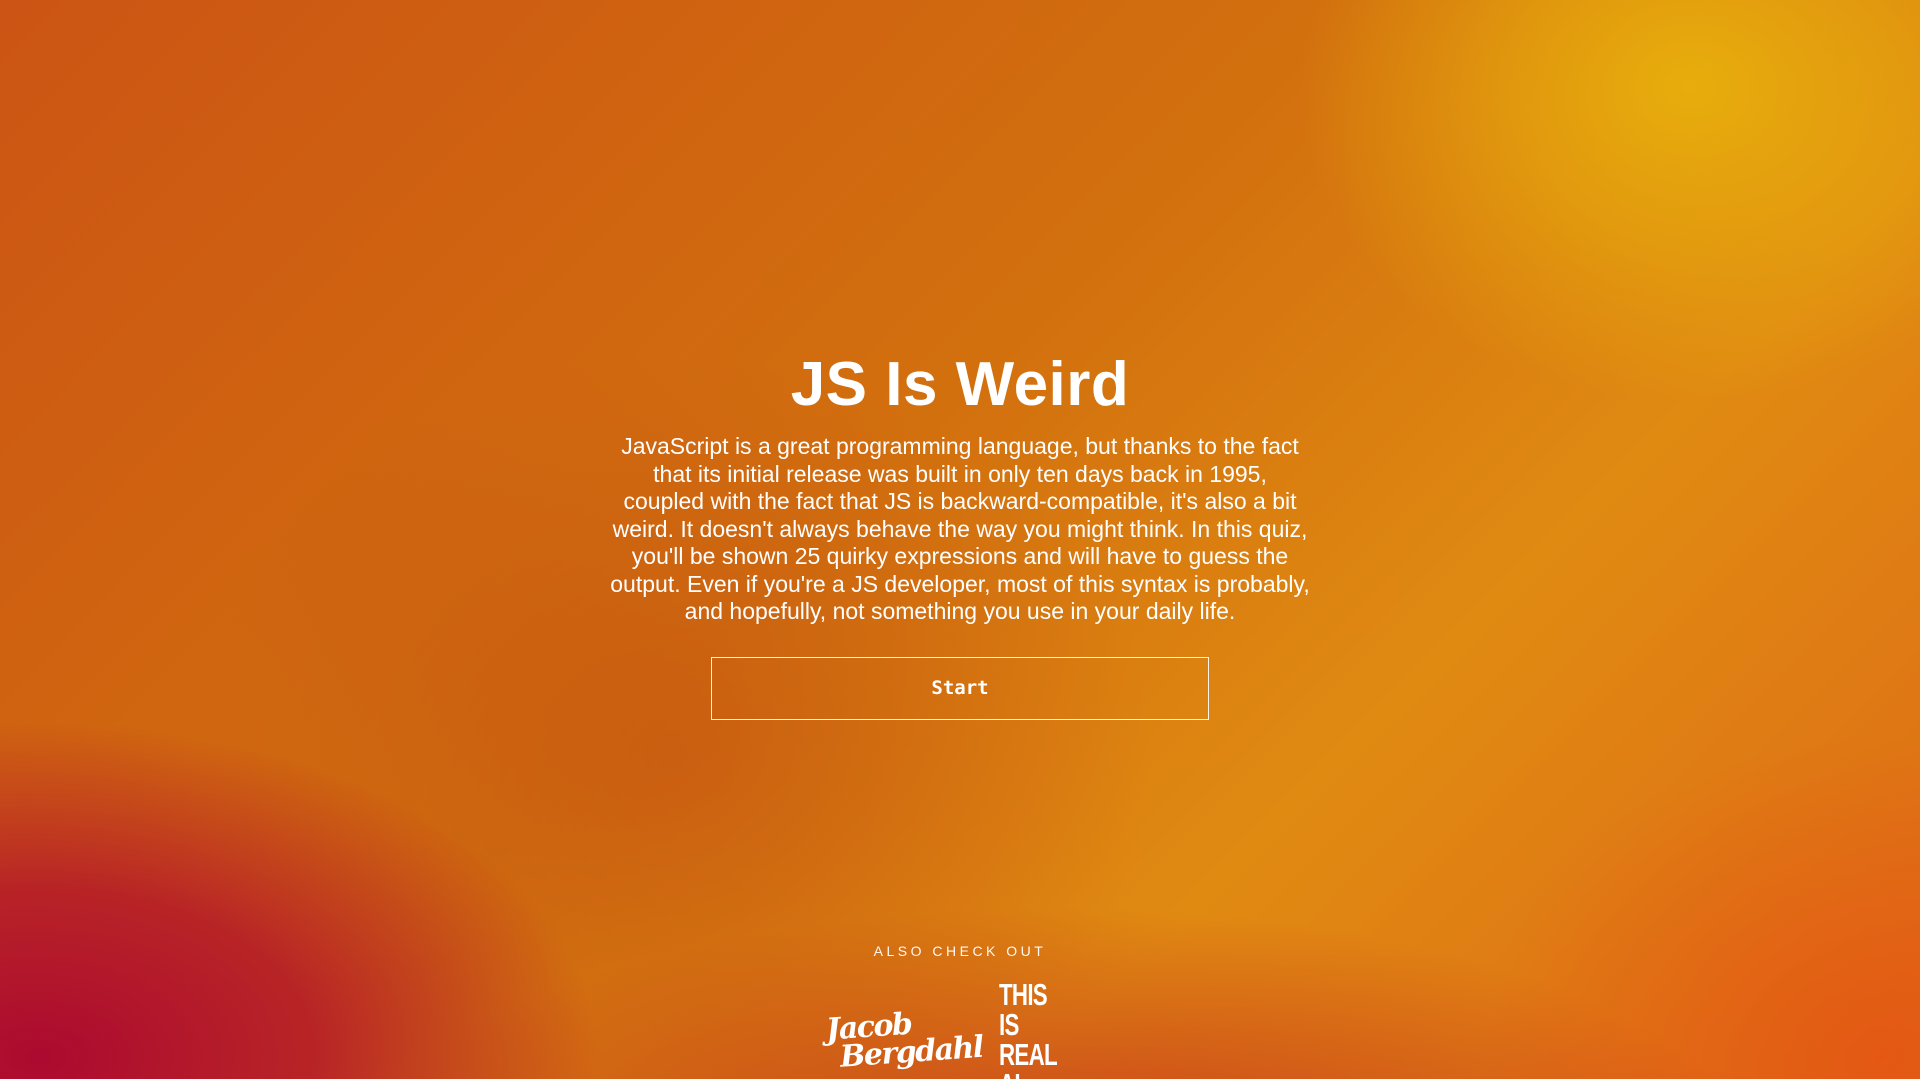  What do you see at coordinates (1023, 1009) in the screenshot?
I see `logo-line: THIS IS` at bounding box center [1023, 1009].